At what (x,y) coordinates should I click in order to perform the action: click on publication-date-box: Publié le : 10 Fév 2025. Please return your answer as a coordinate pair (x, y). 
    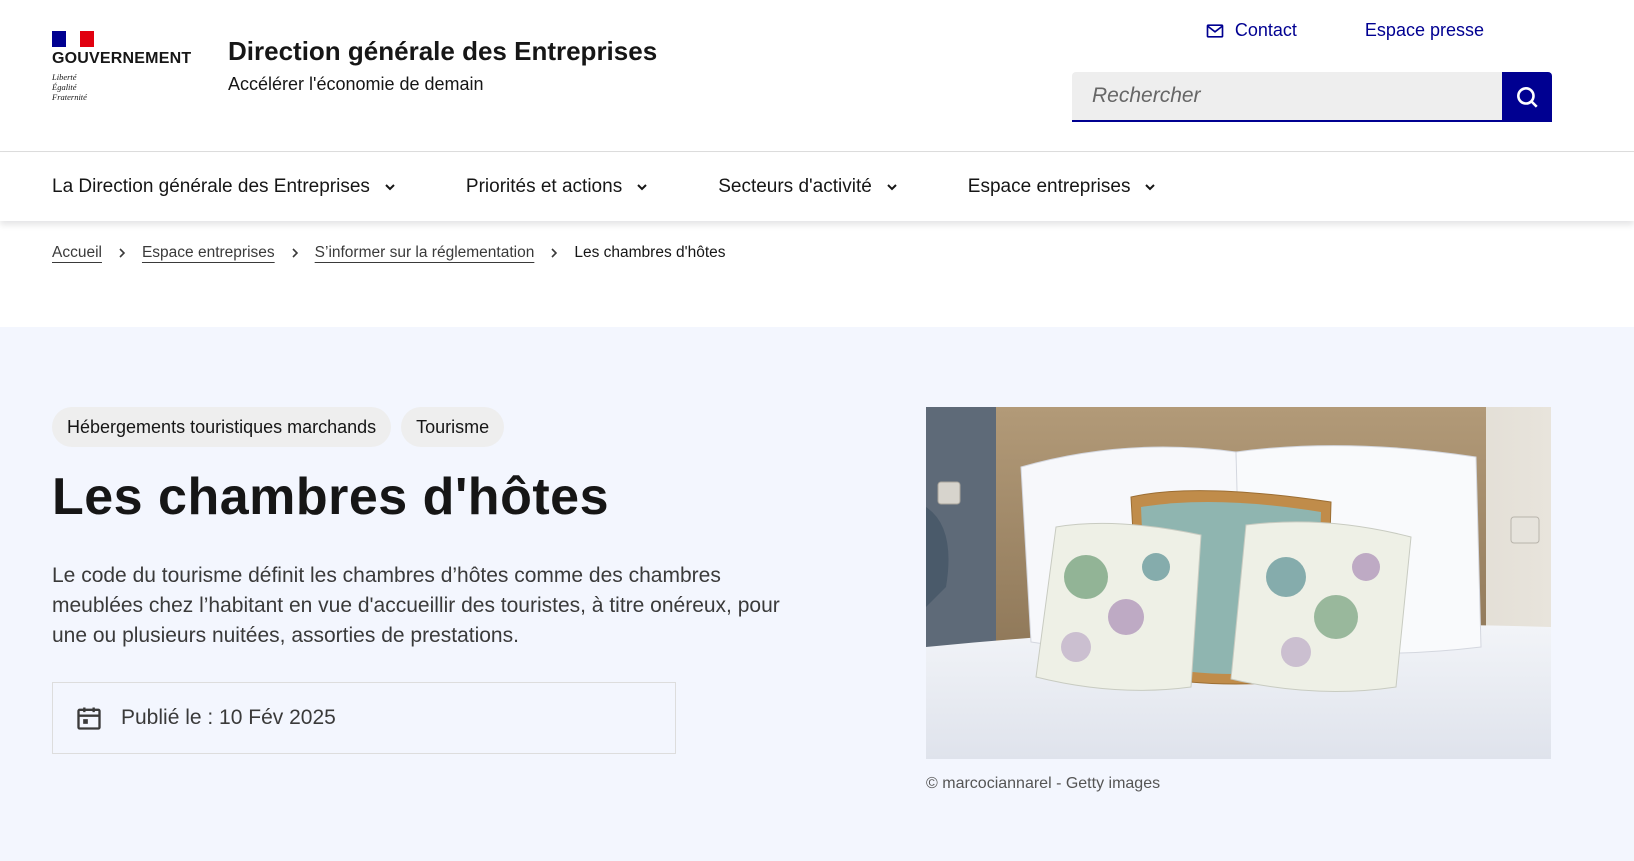
    Looking at the image, I should click on (364, 718).